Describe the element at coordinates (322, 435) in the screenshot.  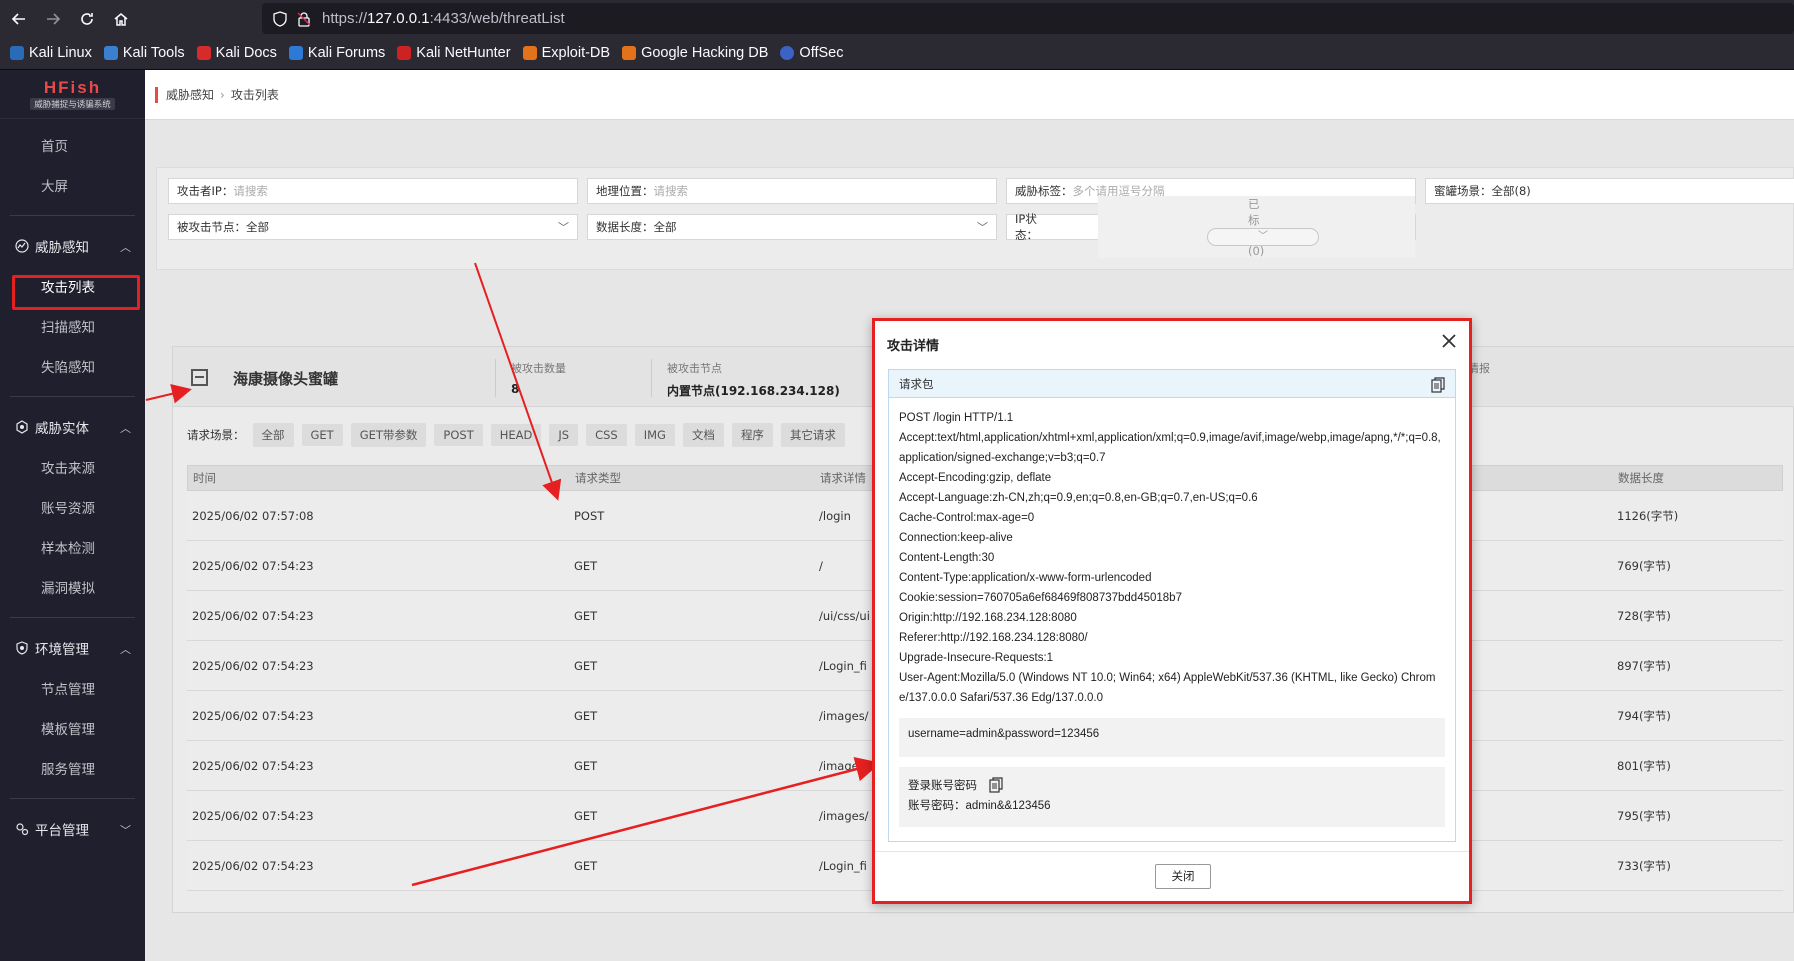
I see `chip-get: GET` at that location.